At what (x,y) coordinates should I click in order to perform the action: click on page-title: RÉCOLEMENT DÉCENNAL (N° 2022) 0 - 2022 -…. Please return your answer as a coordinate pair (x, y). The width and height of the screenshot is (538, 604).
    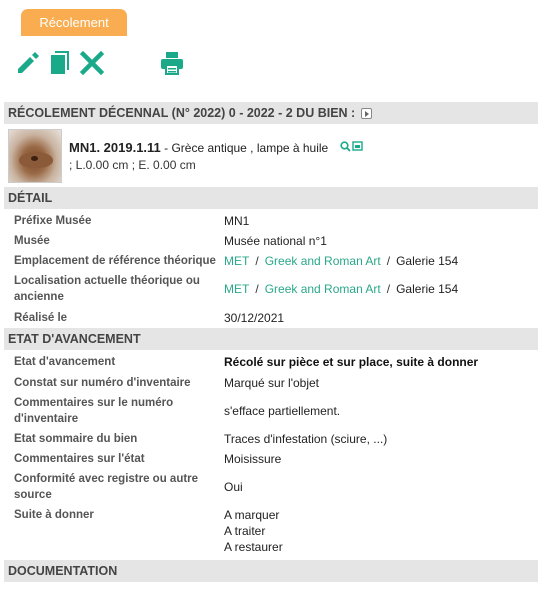
    Looking at the image, I should click on (182, 113).